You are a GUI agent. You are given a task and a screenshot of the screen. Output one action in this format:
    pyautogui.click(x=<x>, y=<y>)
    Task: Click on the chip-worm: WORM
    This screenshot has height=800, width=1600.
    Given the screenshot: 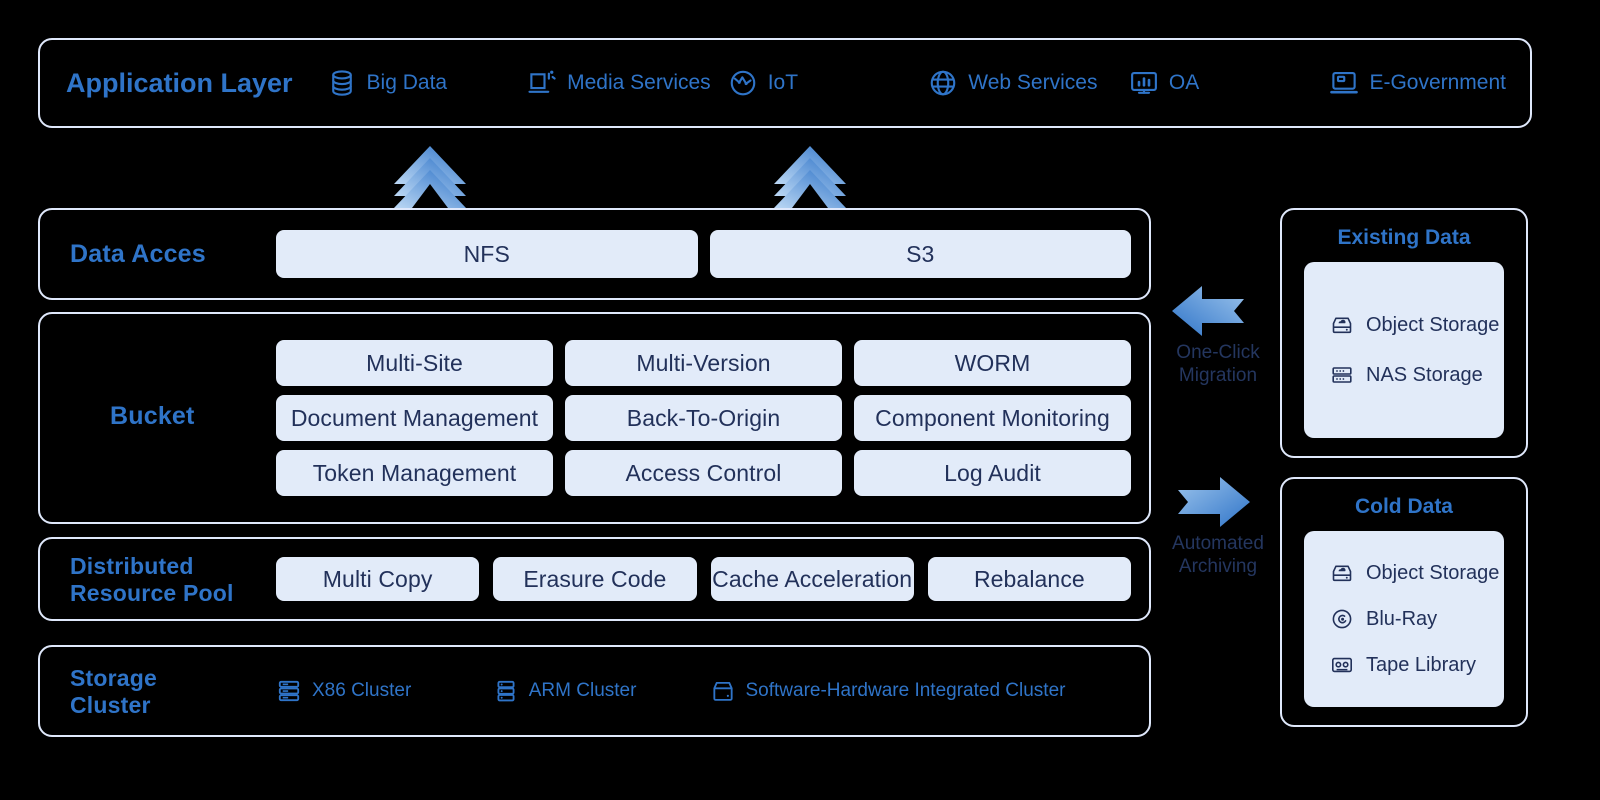 What is the action you would take?
    pyautogui.click(x=992, y=363)
    